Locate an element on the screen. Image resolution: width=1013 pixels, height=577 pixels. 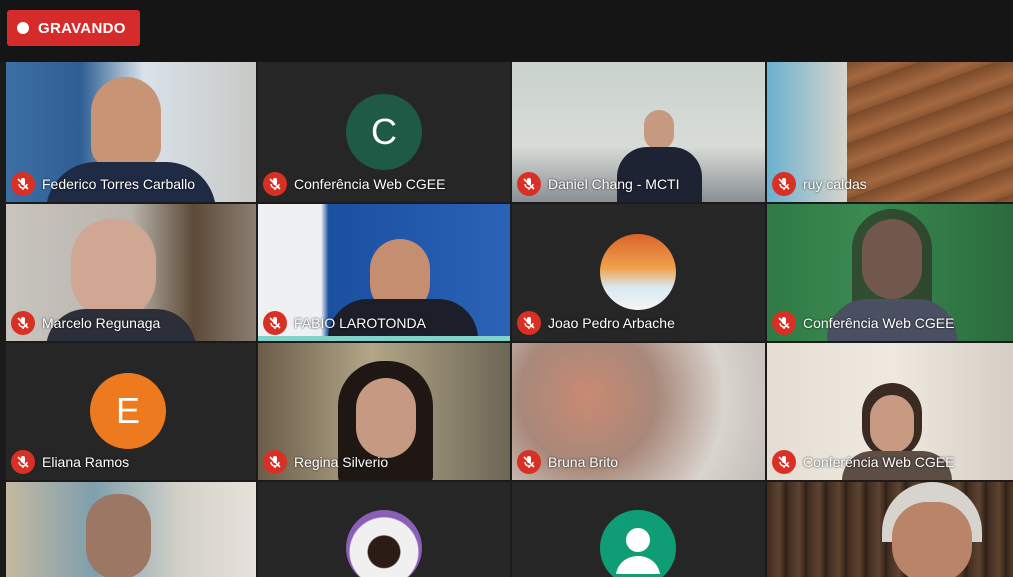
participant-tile: ruy caldas is located at coordinates (890, 132).